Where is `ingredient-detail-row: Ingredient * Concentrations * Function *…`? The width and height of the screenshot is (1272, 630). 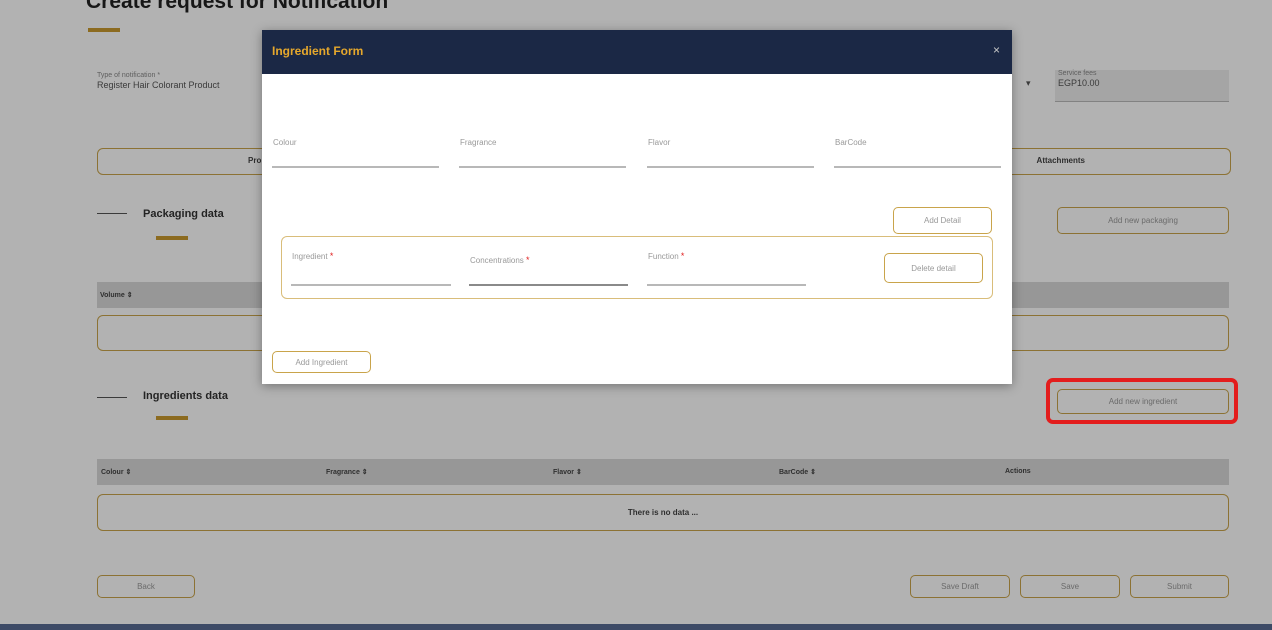 ingredient-detail-row: Ingredient * Concentrations * Function *… is located at coordinates (637, 267).